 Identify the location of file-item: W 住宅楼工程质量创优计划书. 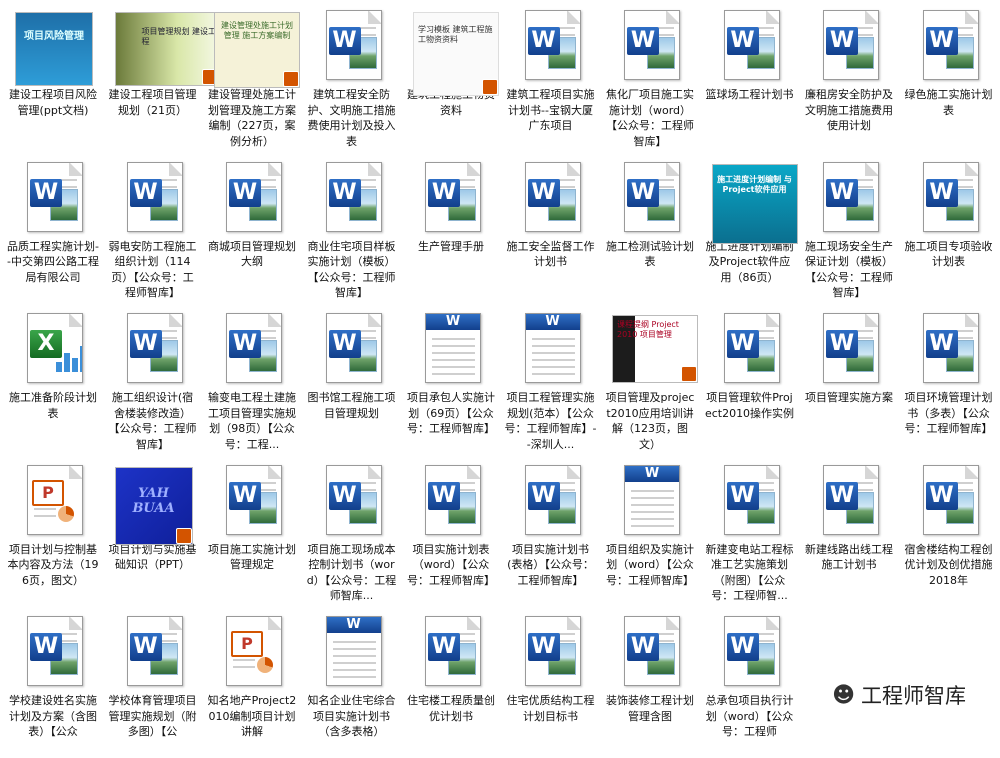
(451, 683).